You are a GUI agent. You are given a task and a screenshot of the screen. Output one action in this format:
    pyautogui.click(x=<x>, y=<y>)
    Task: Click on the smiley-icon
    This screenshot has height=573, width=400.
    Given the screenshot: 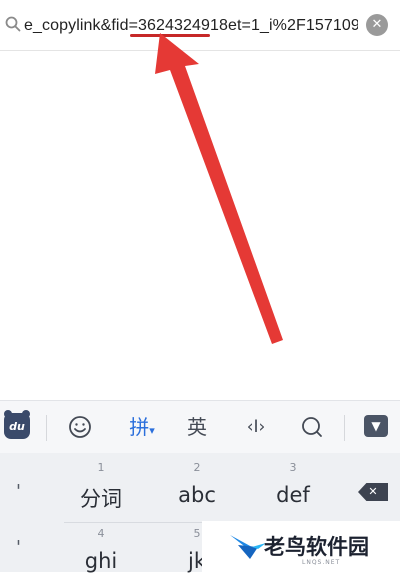 What is the action you would take?
    pyautogui.click(x=80, y=427)
    